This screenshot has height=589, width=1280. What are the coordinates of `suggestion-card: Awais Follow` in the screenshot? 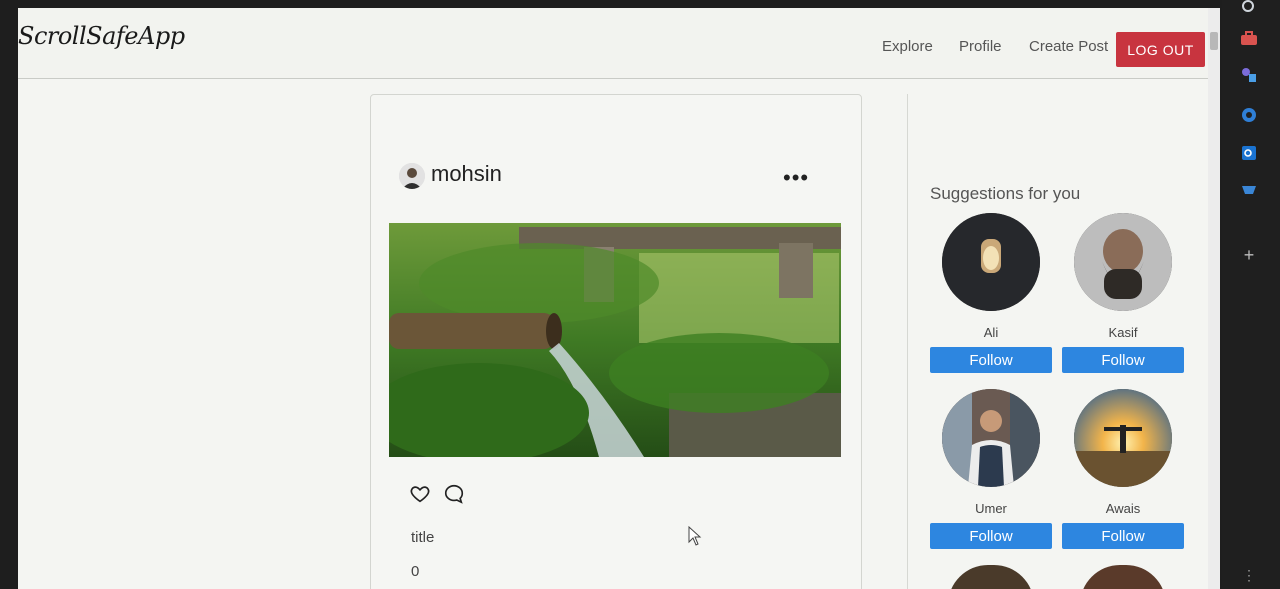 It's located at (1123, 469).